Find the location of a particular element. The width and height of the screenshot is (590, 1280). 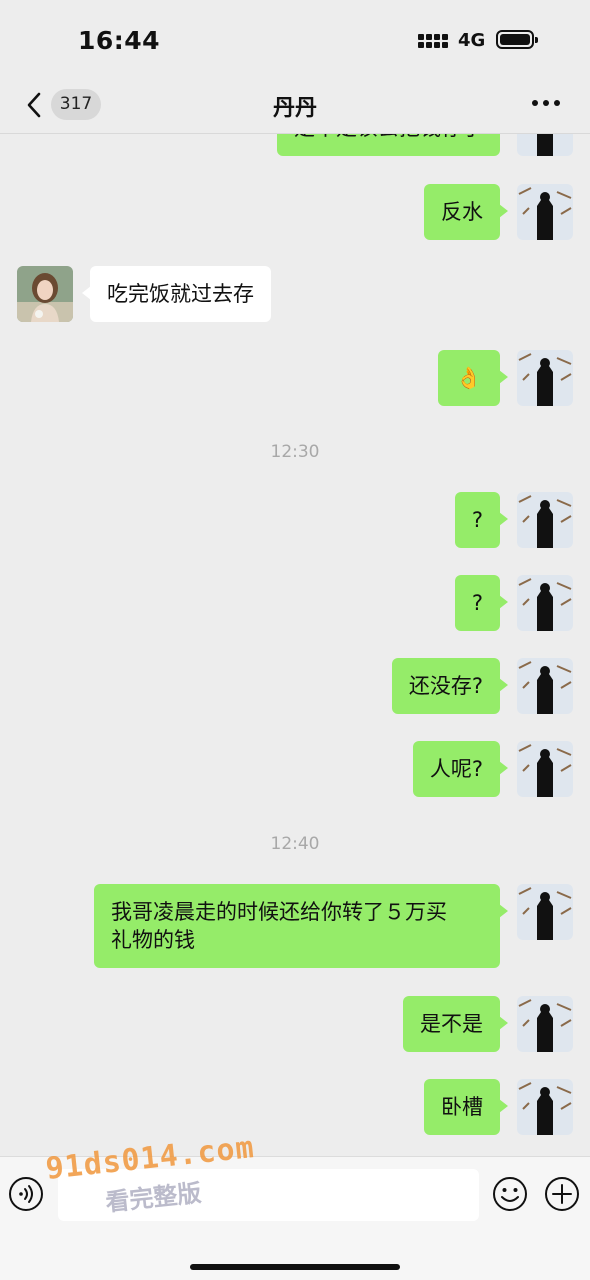

message-text-line: 礼物的钱 is located at coordinates (153, 940).